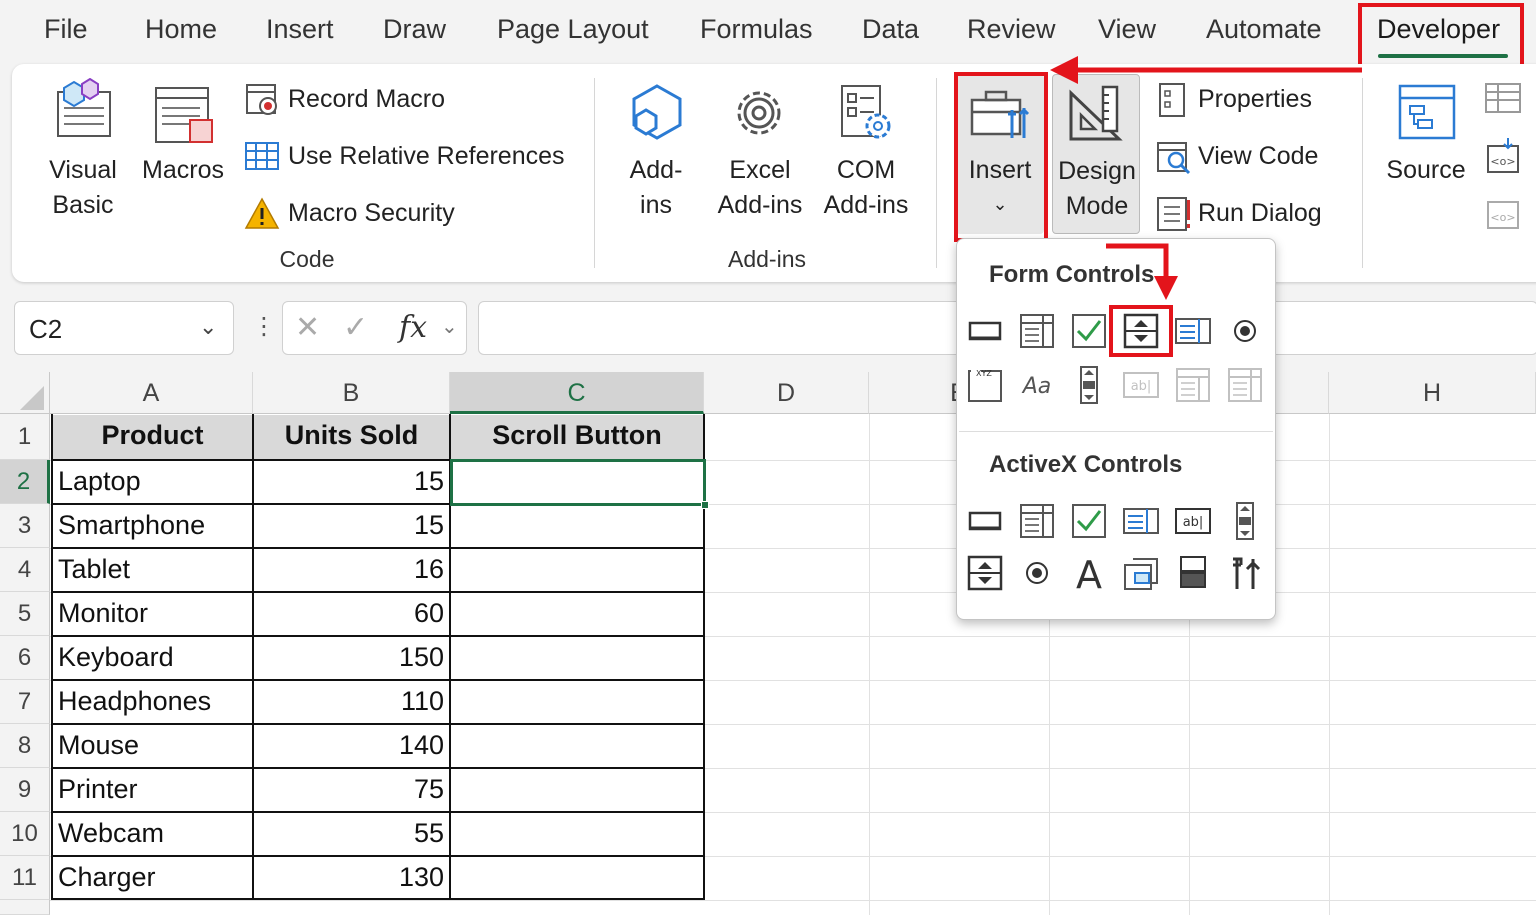  Describe the element at coordinates (1089, 521) in the screenshot. I see `activex-check-box-icon` at that location.